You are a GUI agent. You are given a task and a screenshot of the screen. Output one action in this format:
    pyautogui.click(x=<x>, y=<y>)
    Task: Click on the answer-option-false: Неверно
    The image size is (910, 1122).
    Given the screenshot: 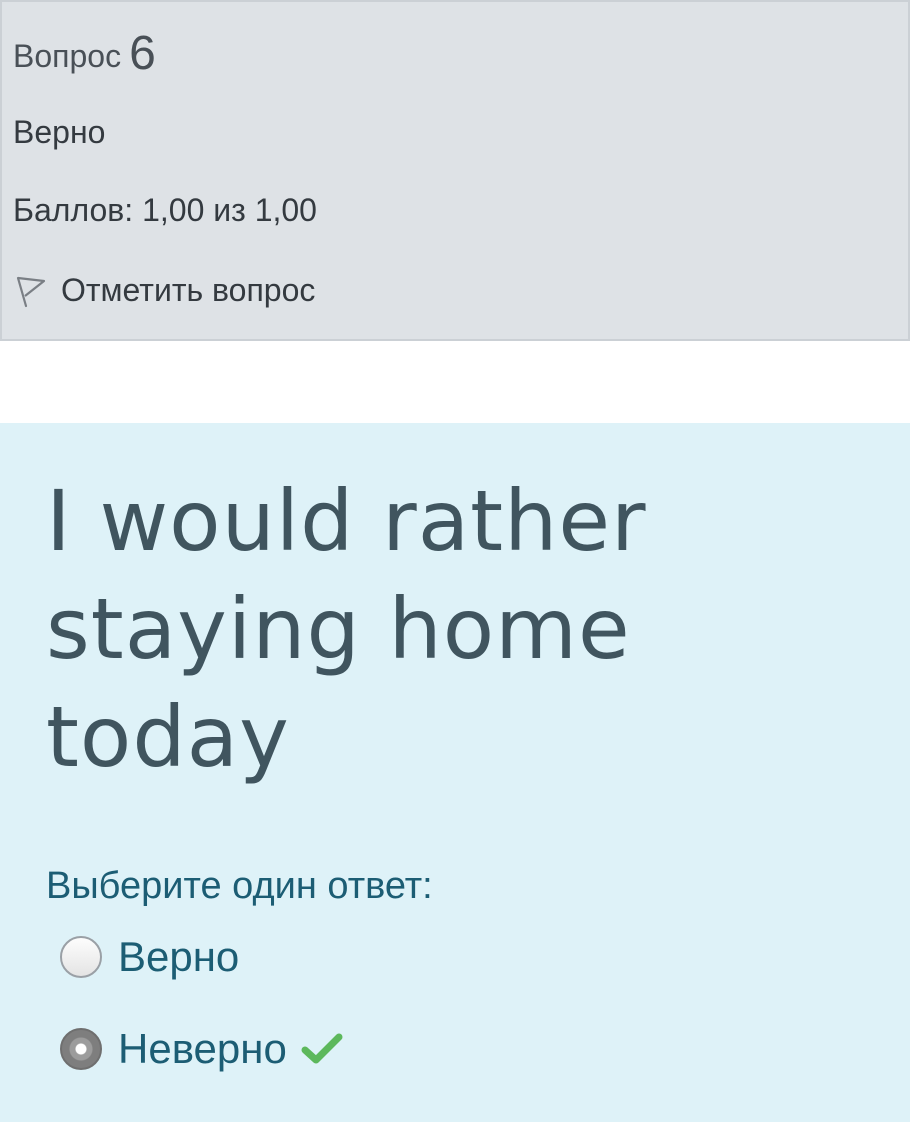 What is the action you would take?
    pyautogui.click(x=201, y=1049)
    